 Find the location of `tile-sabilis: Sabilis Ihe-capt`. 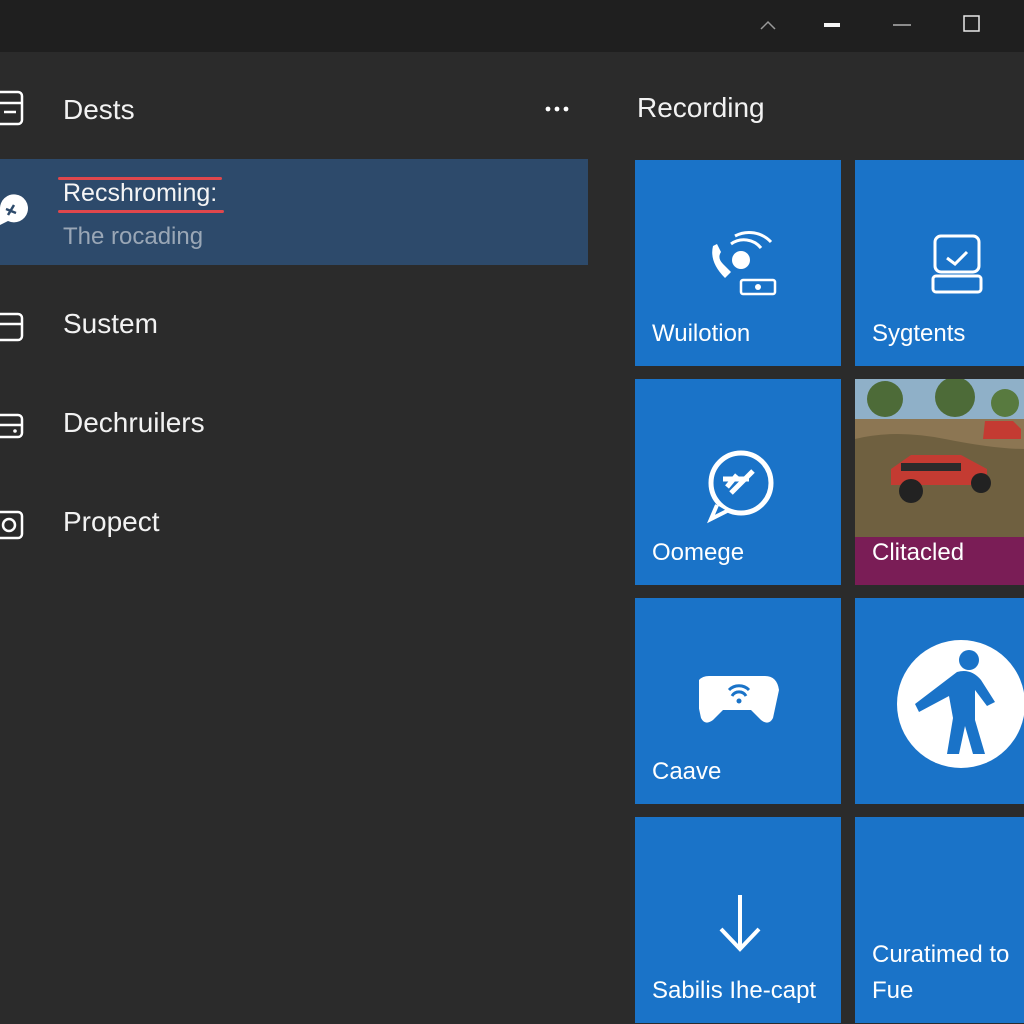

tile-sabilis: Sabilis Ihe-capt is located at coordinates (738, 920).